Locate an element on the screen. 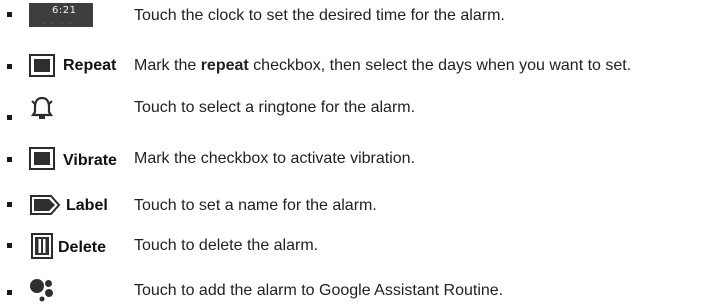  ringtone-bell-icon is located at coordinates (42, 107).